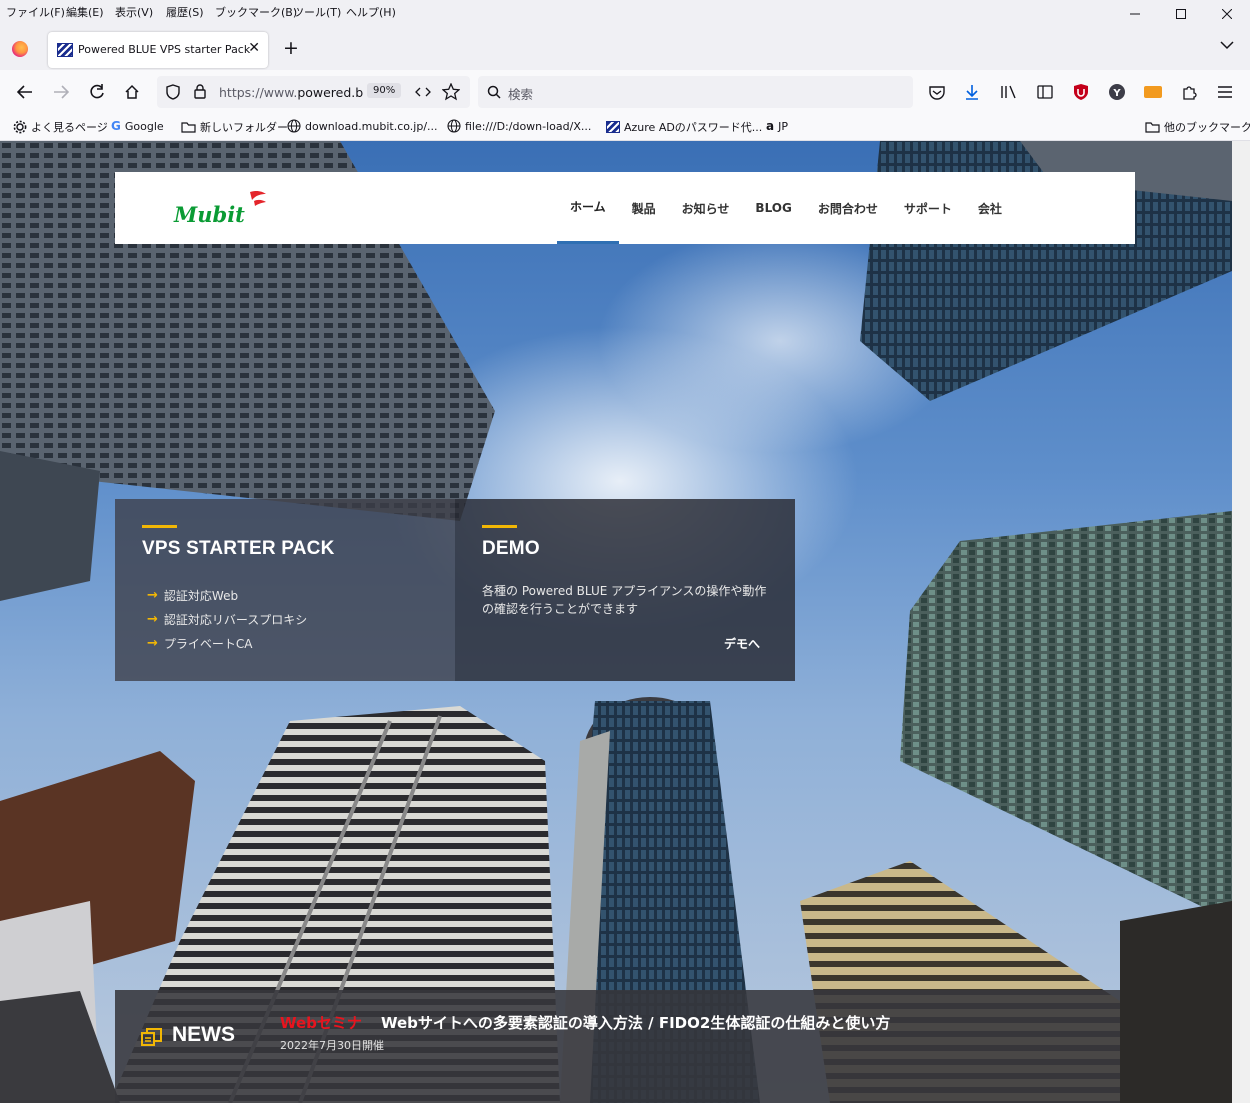  I want to click on y-extension-icon: Y, so click(1117, 92).